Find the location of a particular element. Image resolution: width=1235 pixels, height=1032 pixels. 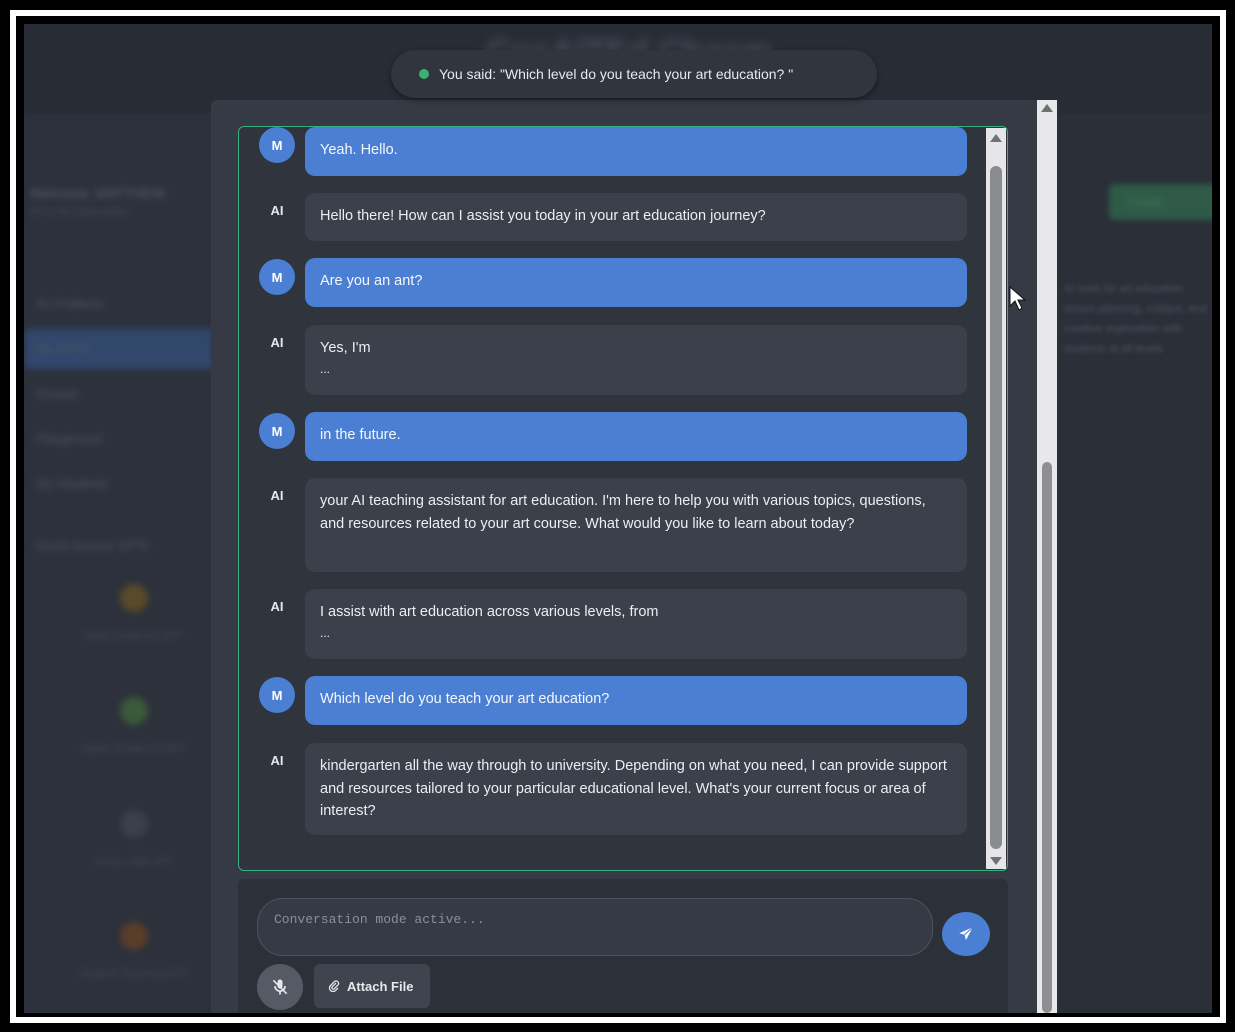

microphone-toggle-button is located at coordinates (280, 987).